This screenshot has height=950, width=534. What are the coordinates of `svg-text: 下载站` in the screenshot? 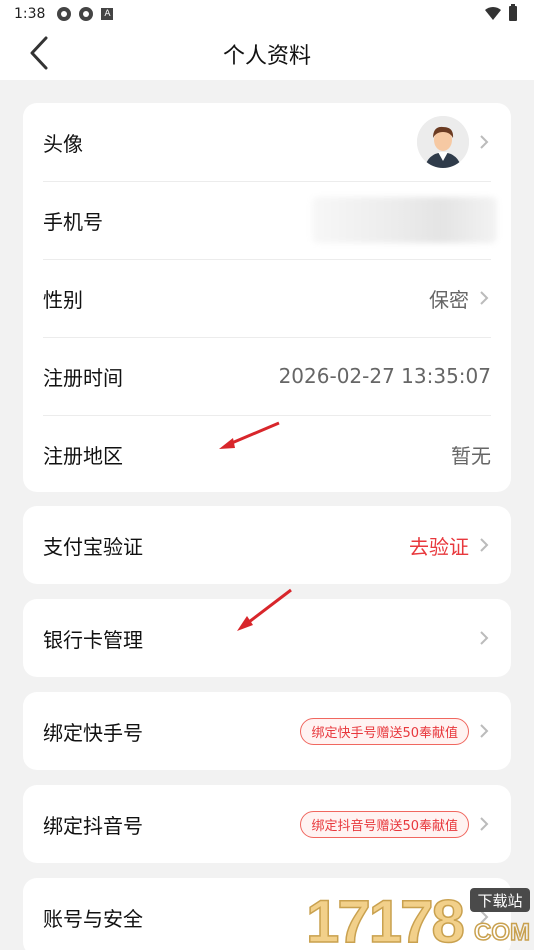 It's located at (499, 901).